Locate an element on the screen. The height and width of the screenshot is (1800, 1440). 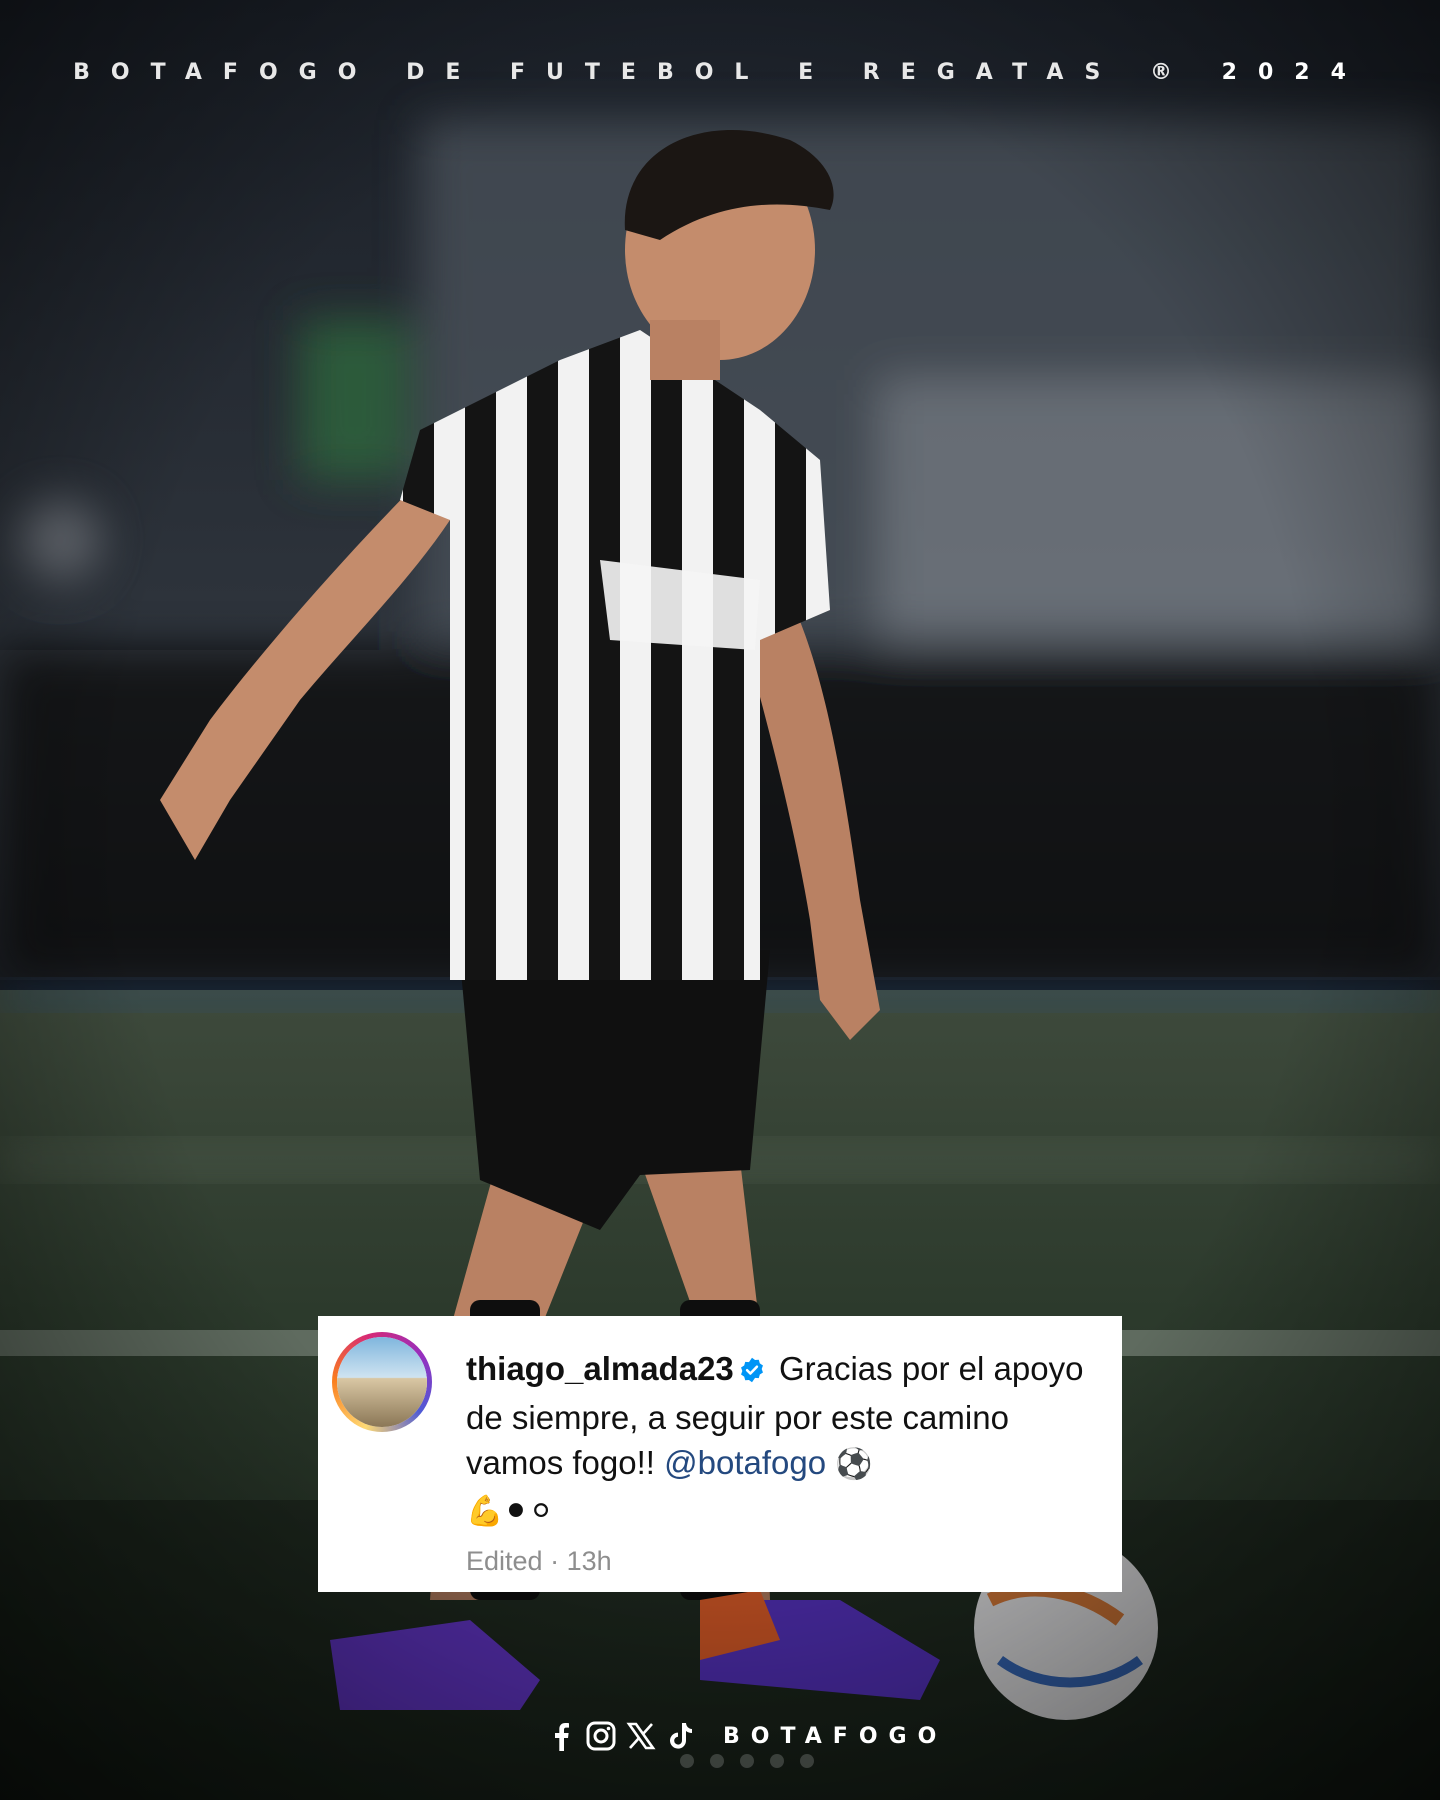
mention-link: @botafogo is located at coordinates (745, 1462).